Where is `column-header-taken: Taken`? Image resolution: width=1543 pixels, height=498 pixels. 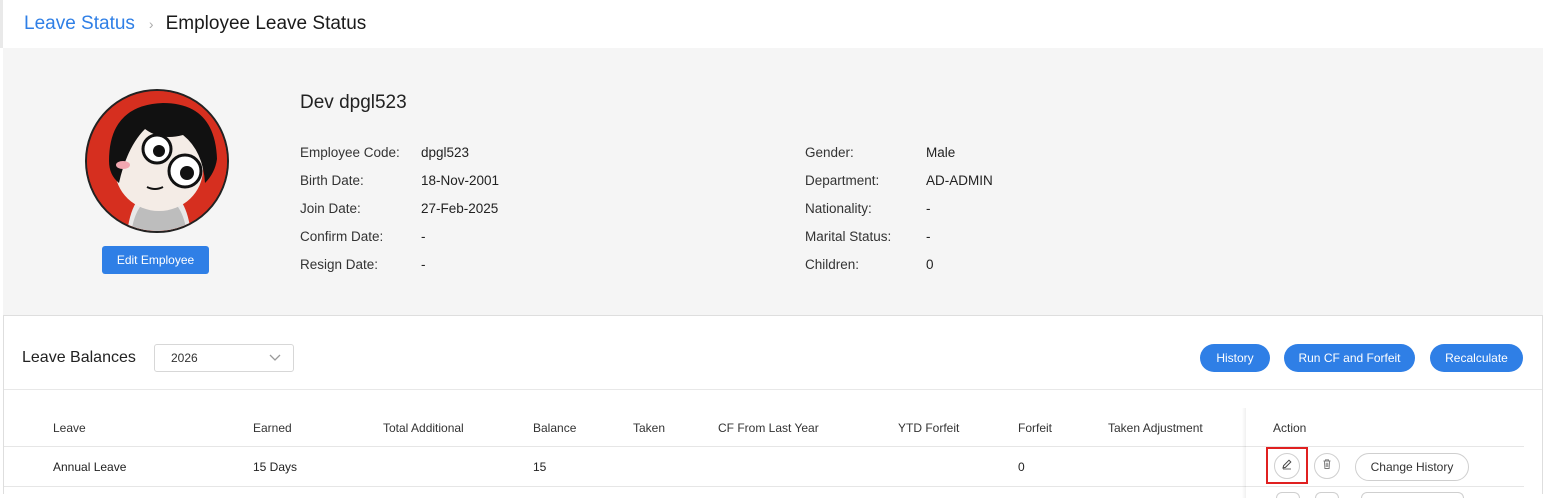 column-header-taken: Taken is located at coordinates (649, 428).